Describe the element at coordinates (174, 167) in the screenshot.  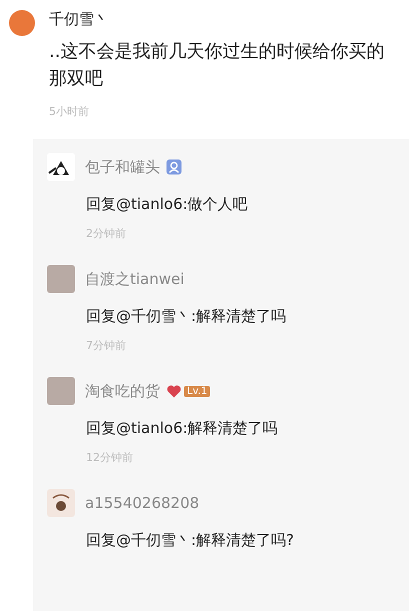
I see `member-badge-icon` at that location.